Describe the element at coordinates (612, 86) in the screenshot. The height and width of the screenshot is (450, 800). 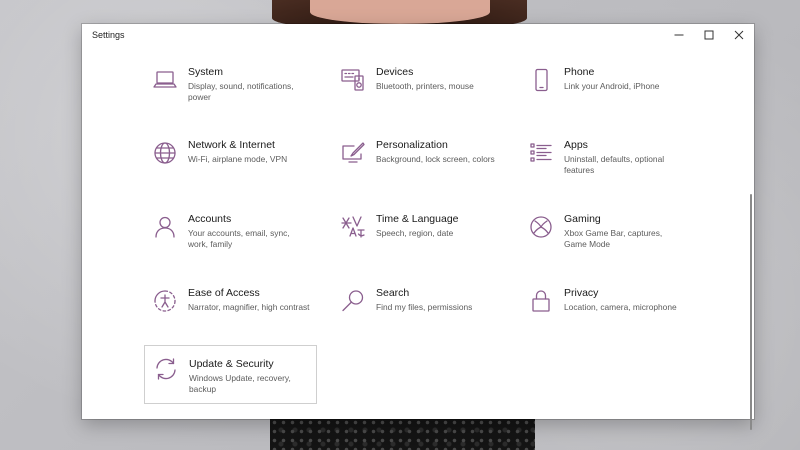
I see `category-description: Link your Android, iPhone` at that location.